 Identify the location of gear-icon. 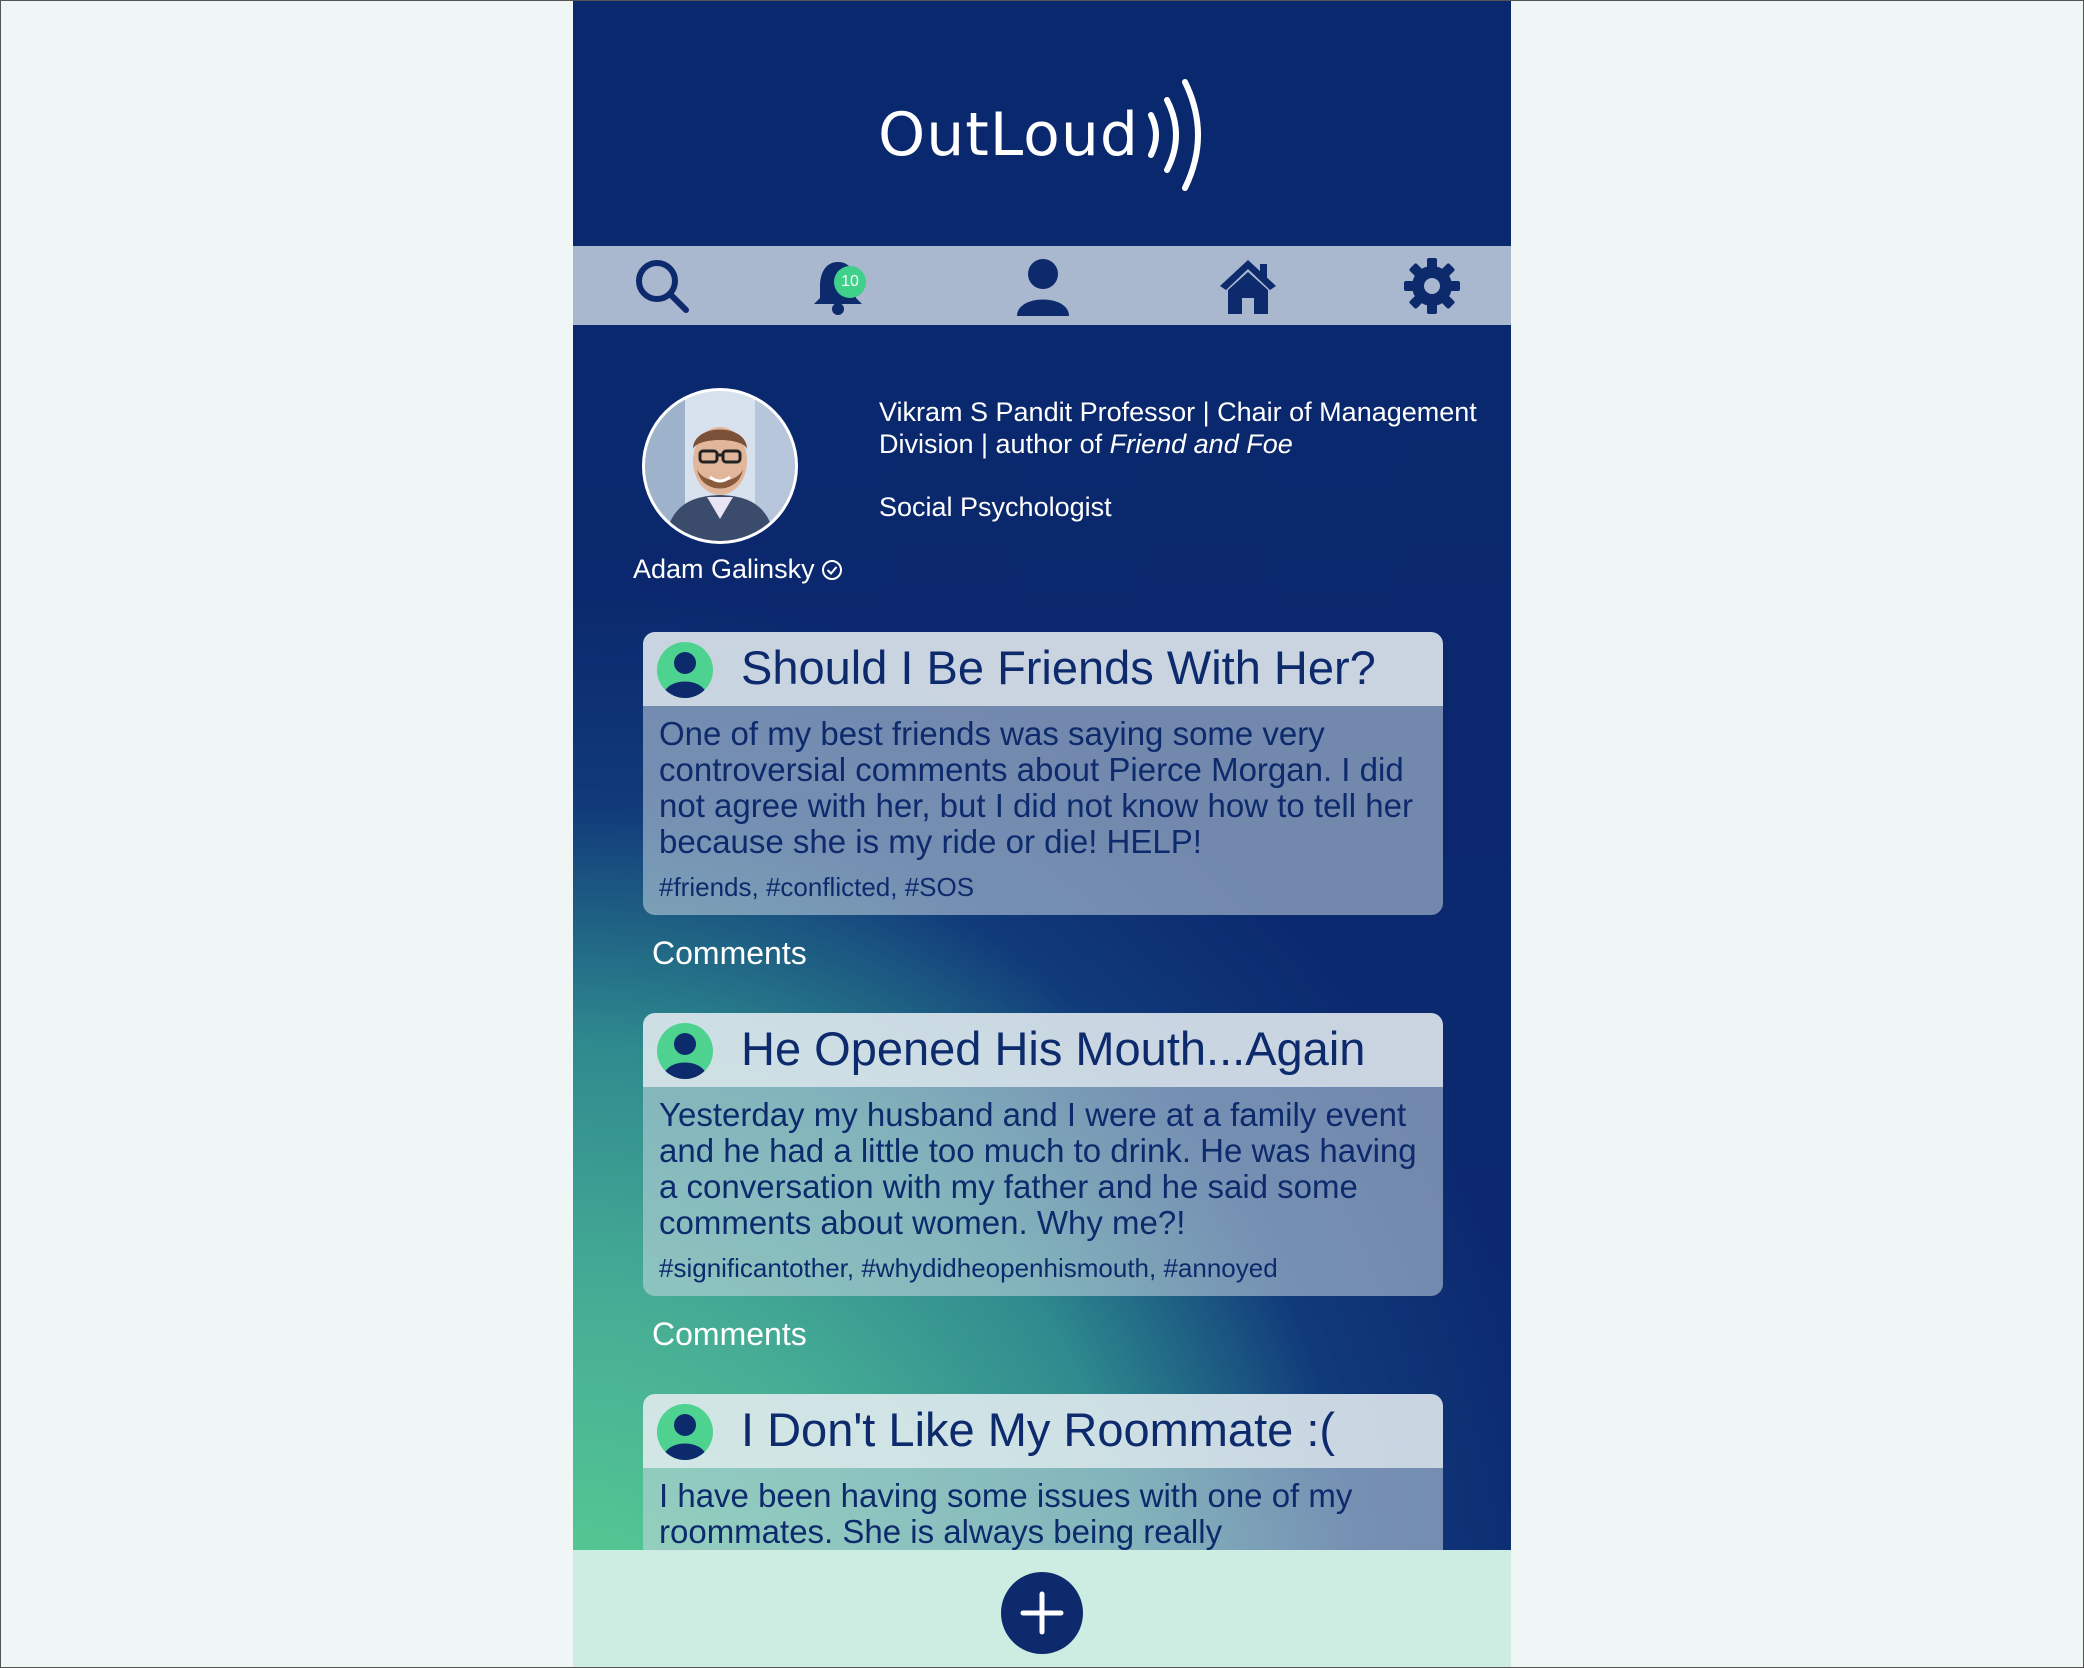
(1432, 286).